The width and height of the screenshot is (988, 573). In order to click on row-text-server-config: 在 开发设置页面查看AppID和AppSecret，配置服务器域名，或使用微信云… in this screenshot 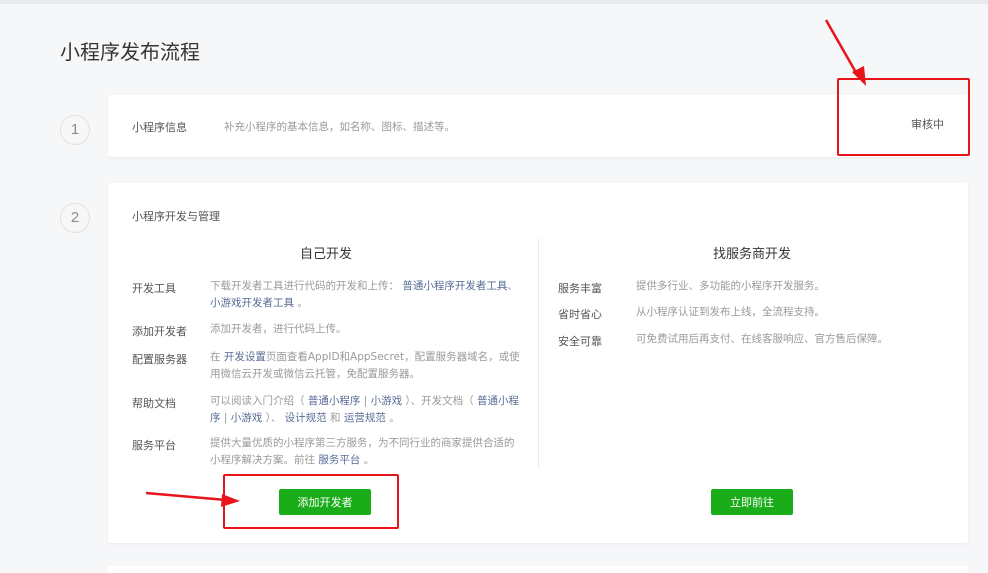, I will do `click(366, 366)`.